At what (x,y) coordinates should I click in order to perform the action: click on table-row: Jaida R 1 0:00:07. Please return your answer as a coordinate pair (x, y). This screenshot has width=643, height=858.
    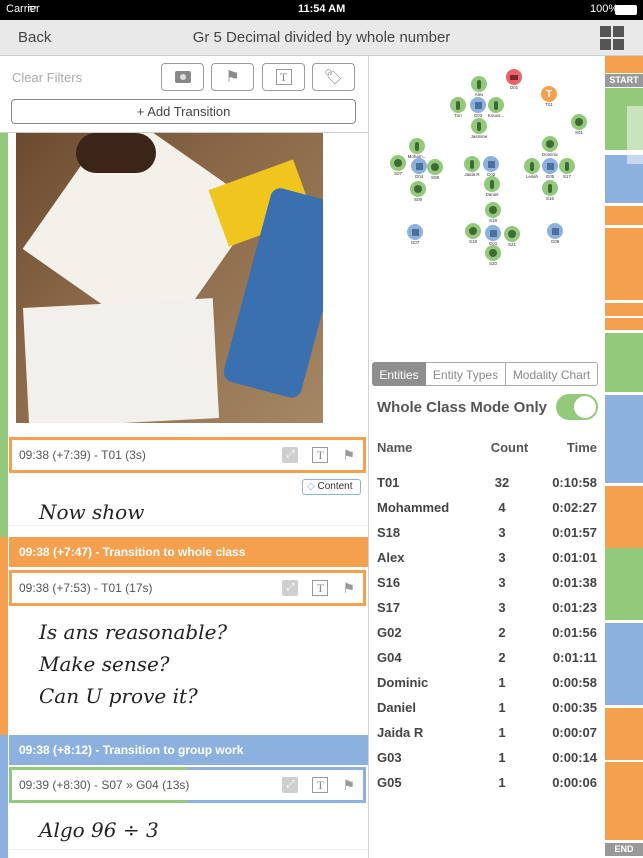
    Looking at the image, I should click on (487, 732).